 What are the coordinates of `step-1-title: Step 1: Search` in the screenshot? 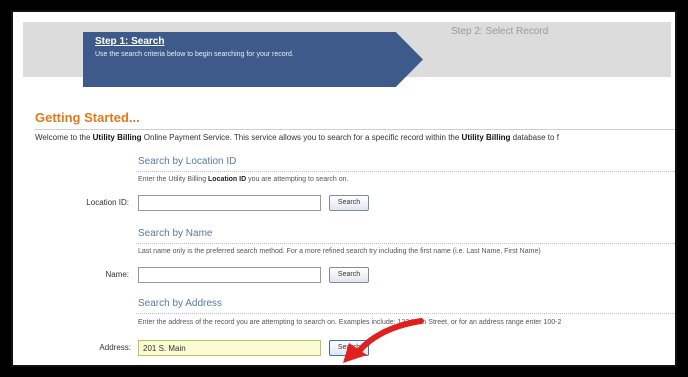 It's located at (129, 41).